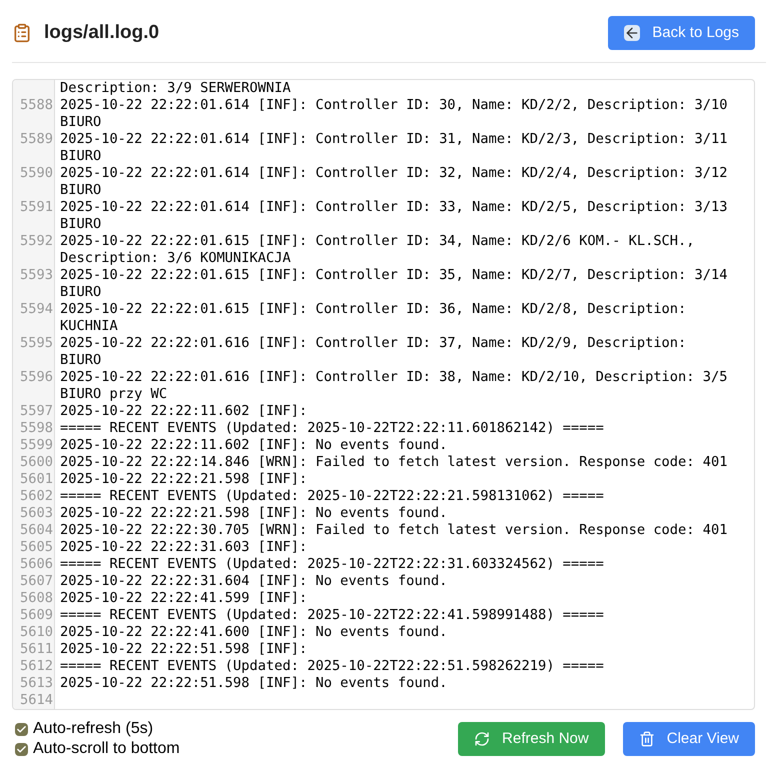 This screenshot has width=778, height=774. What do you see at coordinates (183, 479) in the screenshot?
I see `log-line: 2025-10-22 22:22:21.598 [INF]:` at bounding box center [183, 479].